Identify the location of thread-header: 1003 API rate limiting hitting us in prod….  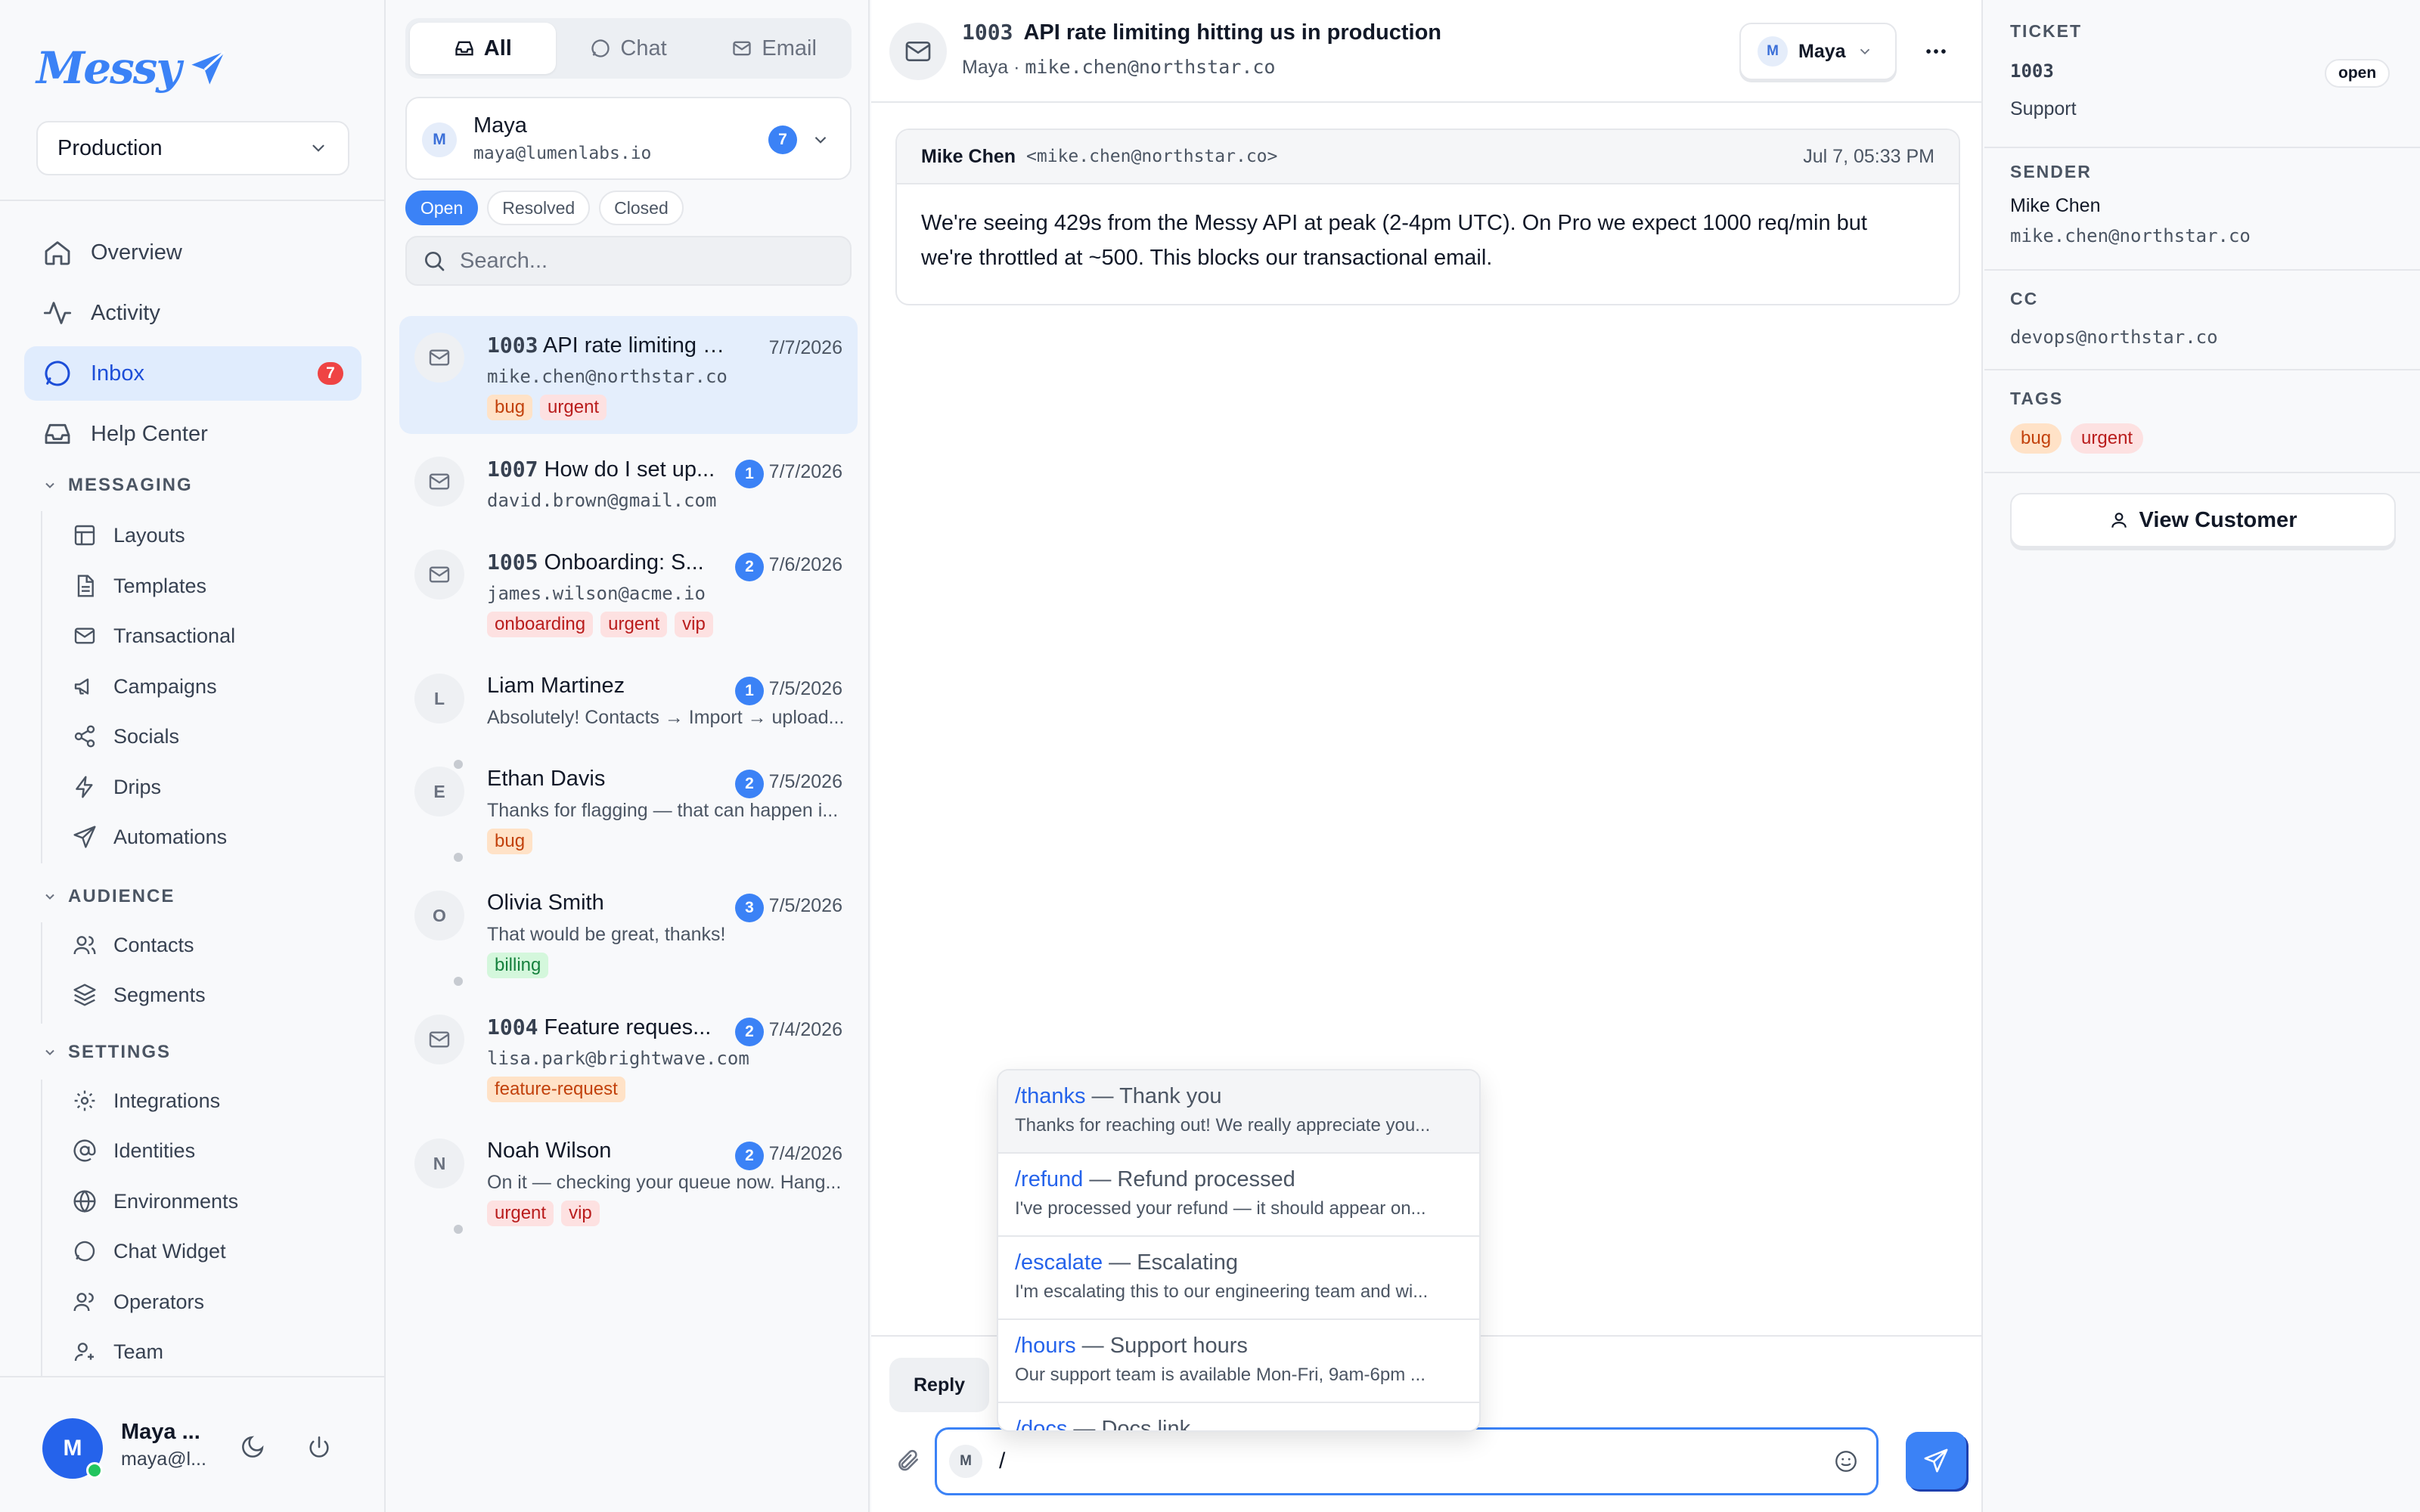
(1427, 52).